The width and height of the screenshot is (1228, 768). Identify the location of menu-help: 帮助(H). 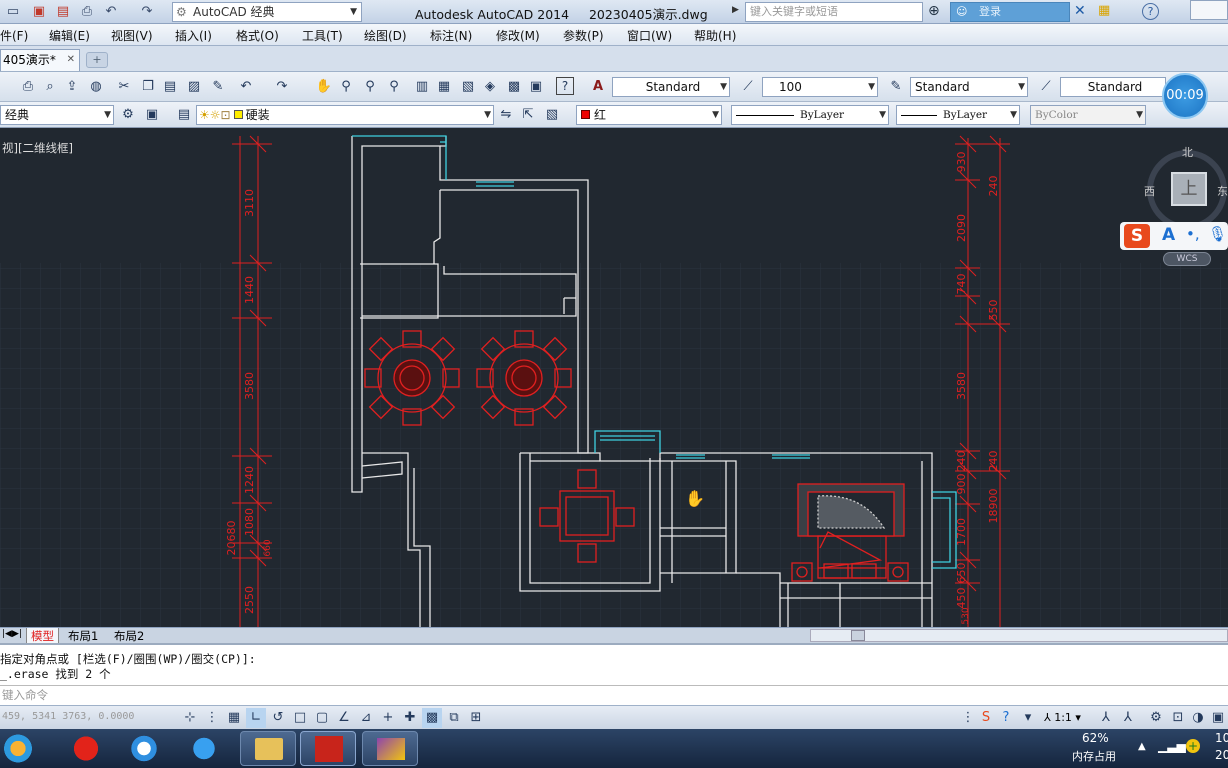
(715, 35).